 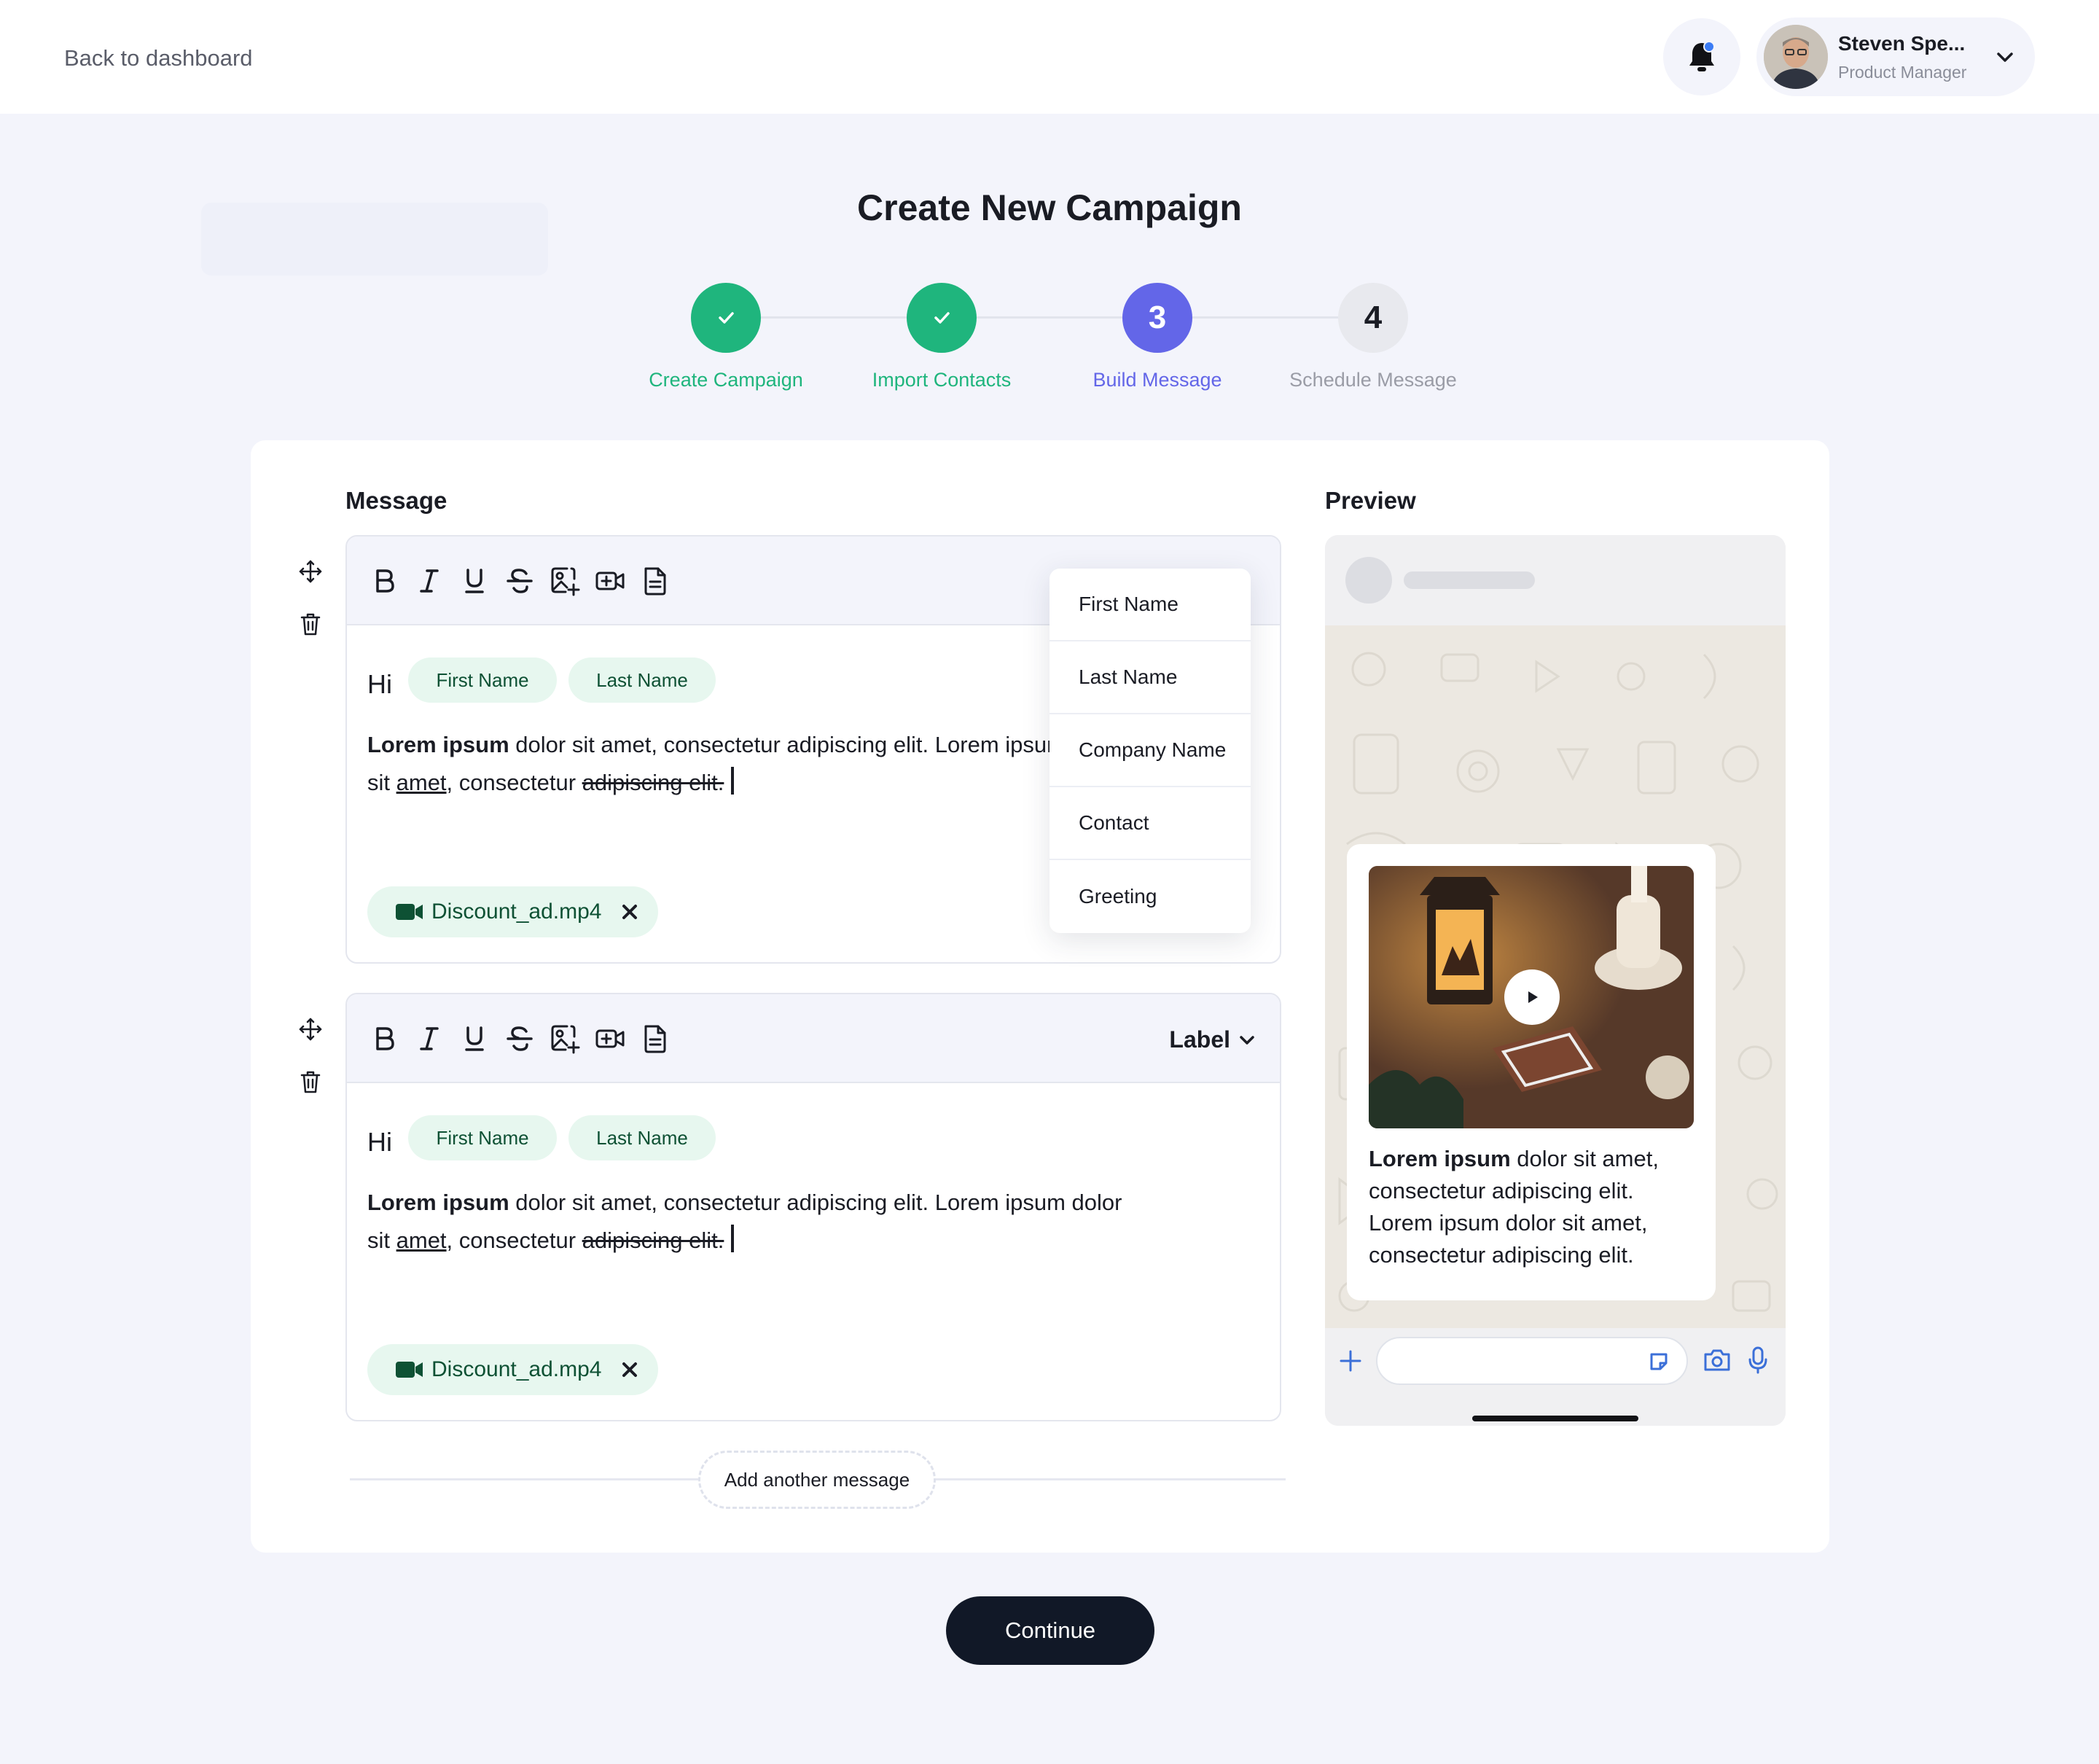 I want to click on bell-icon, so click(x=1702, y=56).